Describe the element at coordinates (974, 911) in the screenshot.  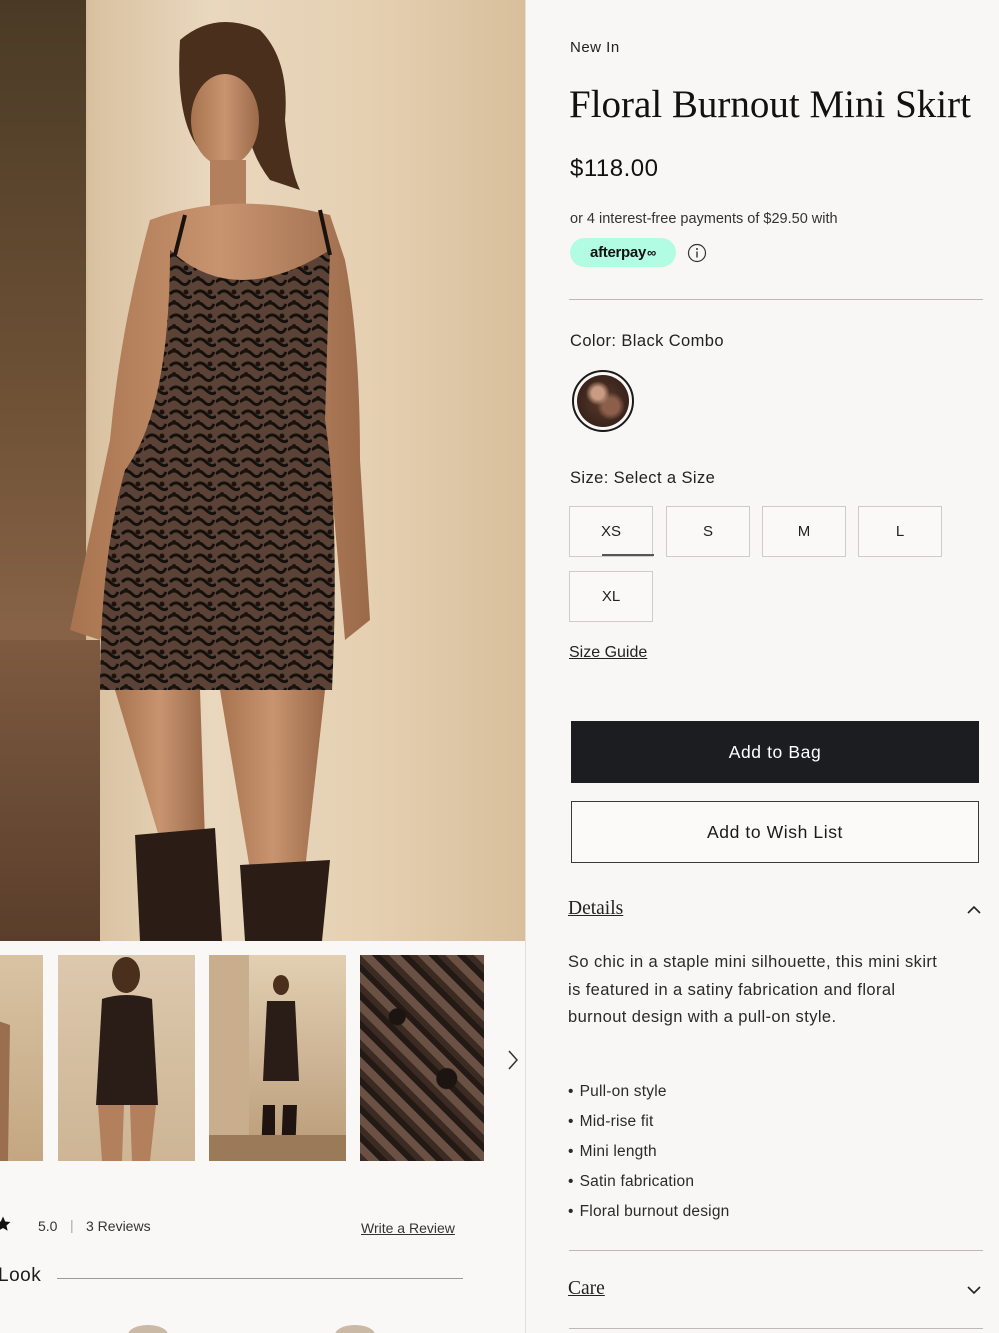
I see `chevron-up-icon` at that location.